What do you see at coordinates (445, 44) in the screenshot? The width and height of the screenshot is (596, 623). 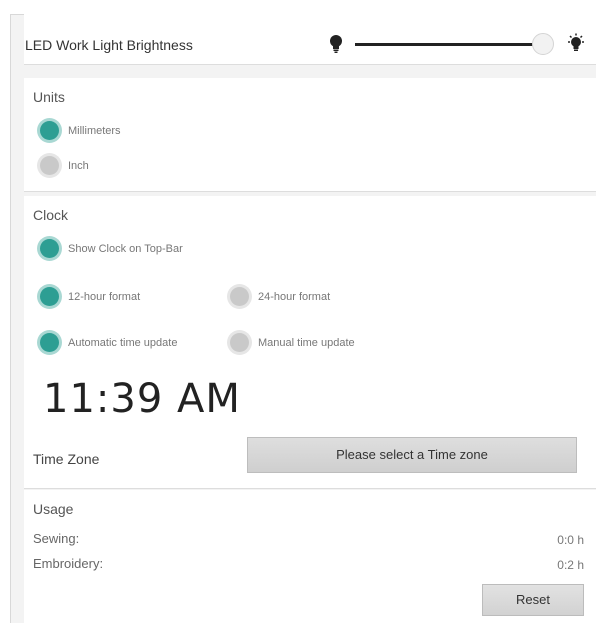 I see `brightness-slider-track` at bounding box center [445, 44].